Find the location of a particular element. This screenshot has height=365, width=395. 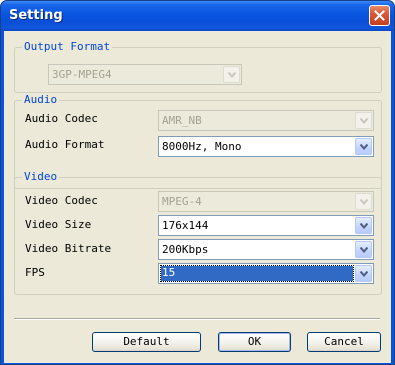

video-bitrate-value: 200Kbps is located at coordinates (185, 249).